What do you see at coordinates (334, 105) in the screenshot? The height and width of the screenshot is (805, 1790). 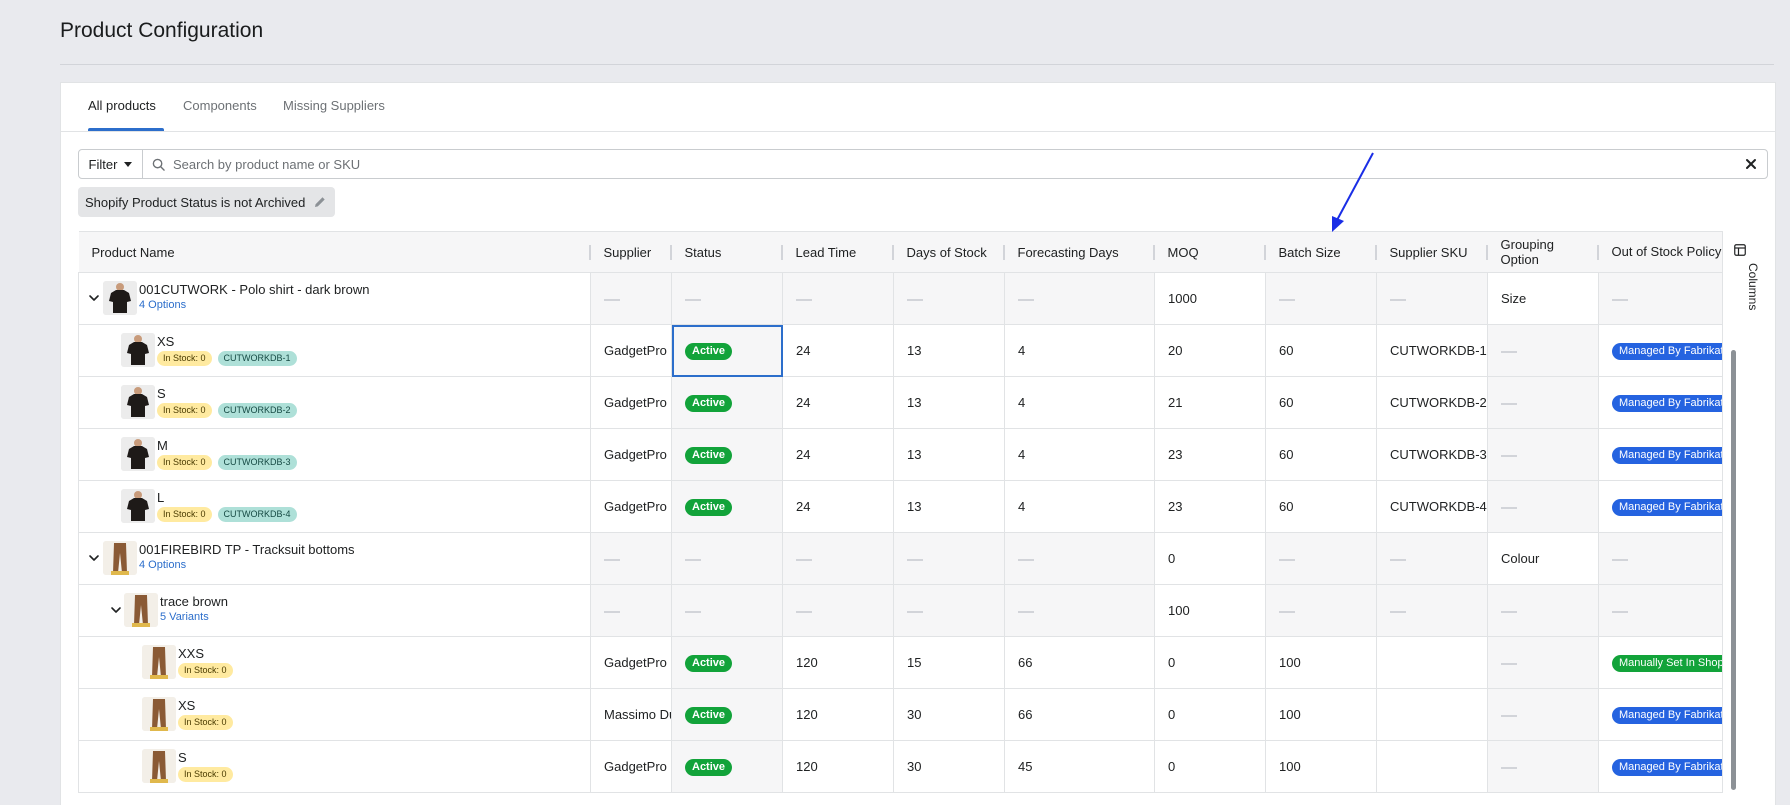 I see `tab-missing-suppliers: Missing Suppliers` at bounding box center [334, 105].